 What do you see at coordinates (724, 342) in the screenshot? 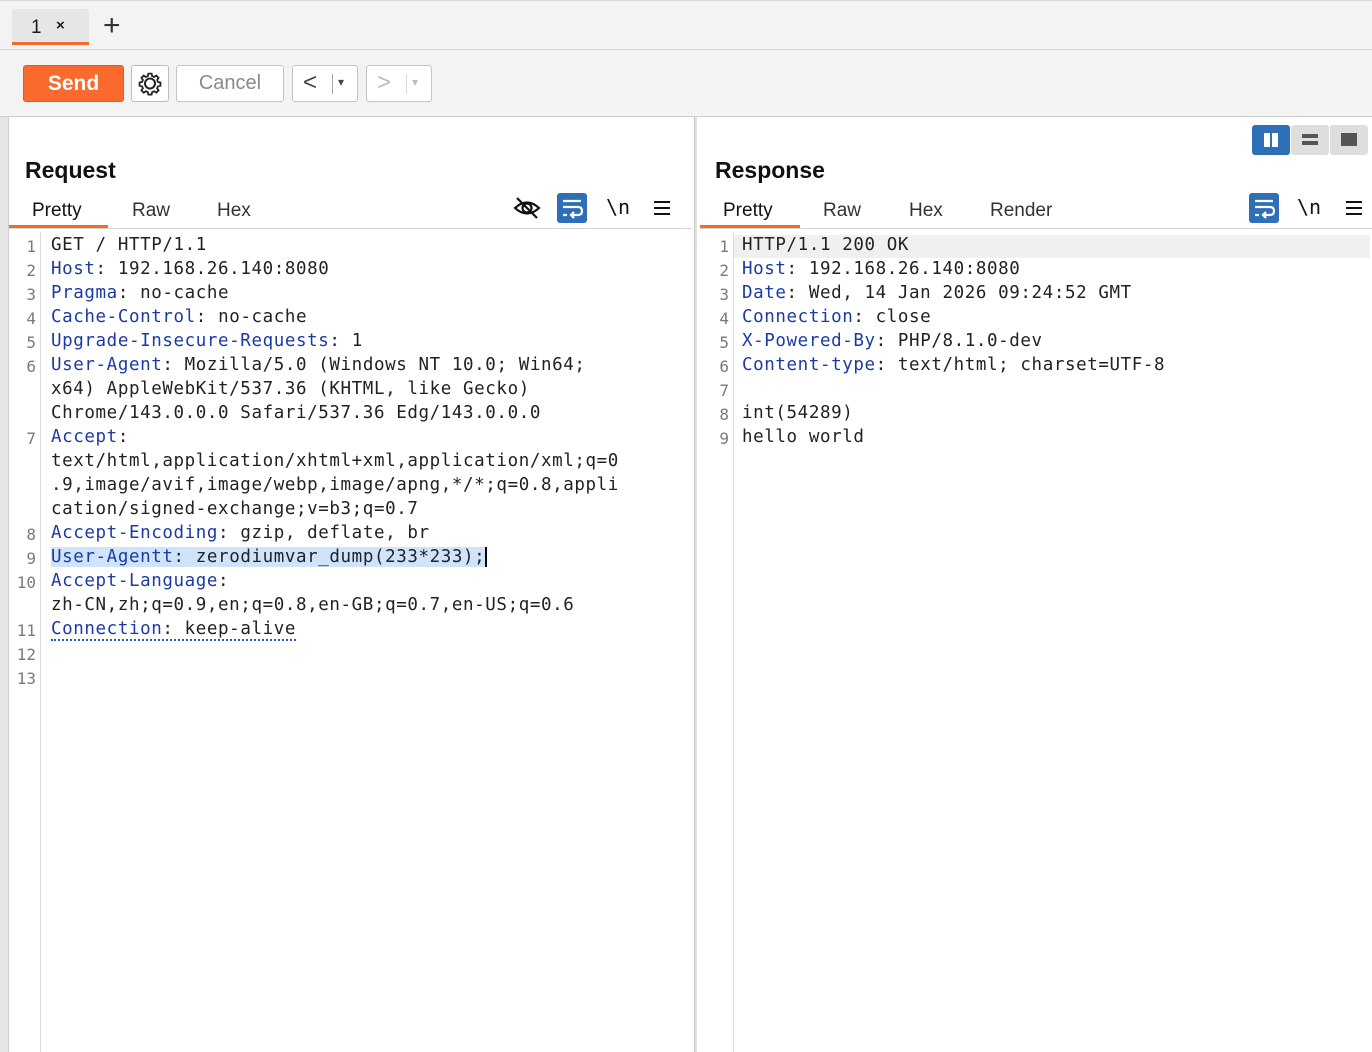
I see `line-number: 5` at bounding box center [724, 342].